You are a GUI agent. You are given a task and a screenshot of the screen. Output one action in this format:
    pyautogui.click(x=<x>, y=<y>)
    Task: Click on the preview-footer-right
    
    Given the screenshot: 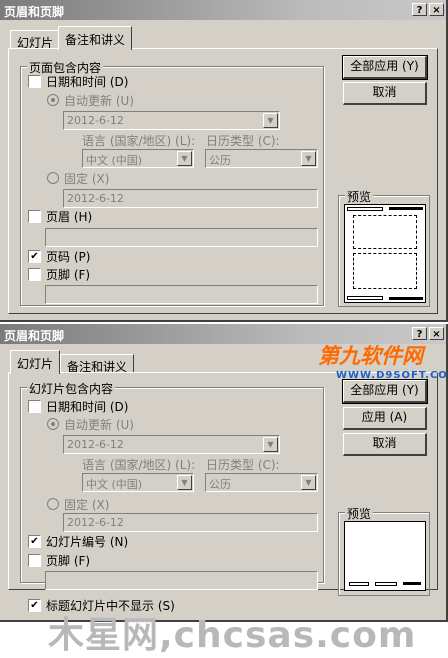 What is the action you would take?
    pyautogui.click(x=406, y=298)
    